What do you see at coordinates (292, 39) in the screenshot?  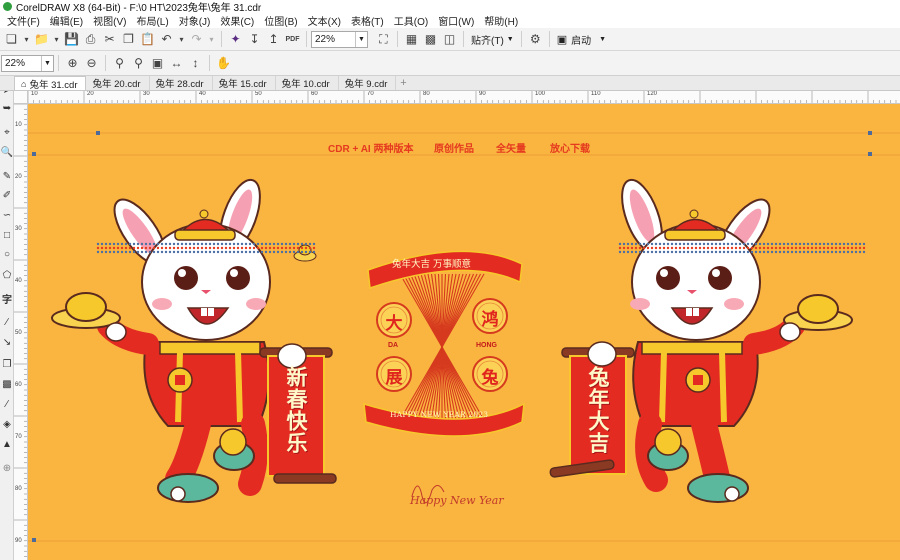 I see `publish-pdf-icon: PDF` at bounding box center [292, 39].